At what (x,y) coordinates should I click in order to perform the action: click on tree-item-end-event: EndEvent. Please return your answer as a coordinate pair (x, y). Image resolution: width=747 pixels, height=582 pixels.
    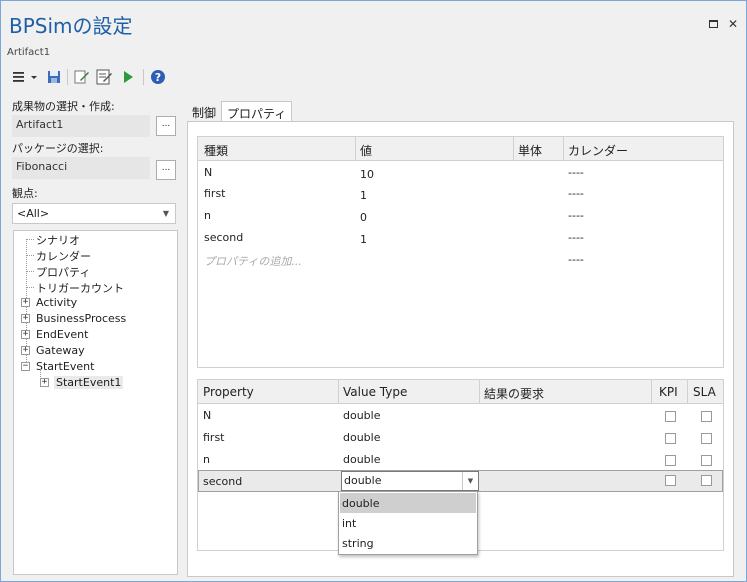
    Looking at the image, I should click on (62, 334).